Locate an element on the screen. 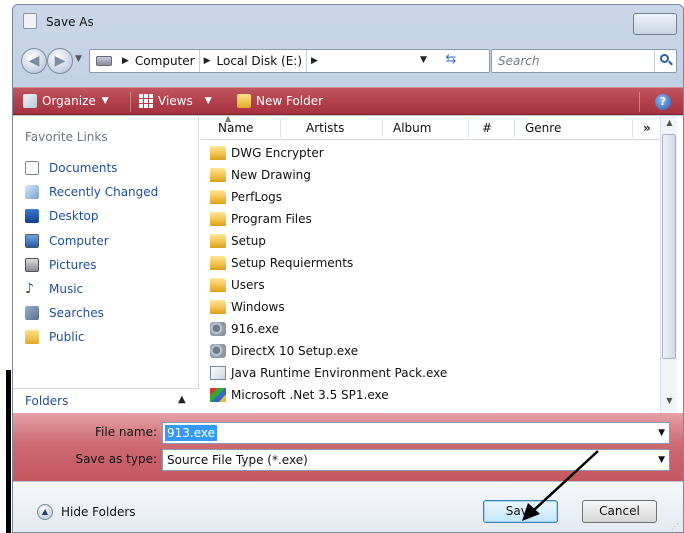 This screenshot has height=533, width=684. search-input is located at coordinates (571, 61).